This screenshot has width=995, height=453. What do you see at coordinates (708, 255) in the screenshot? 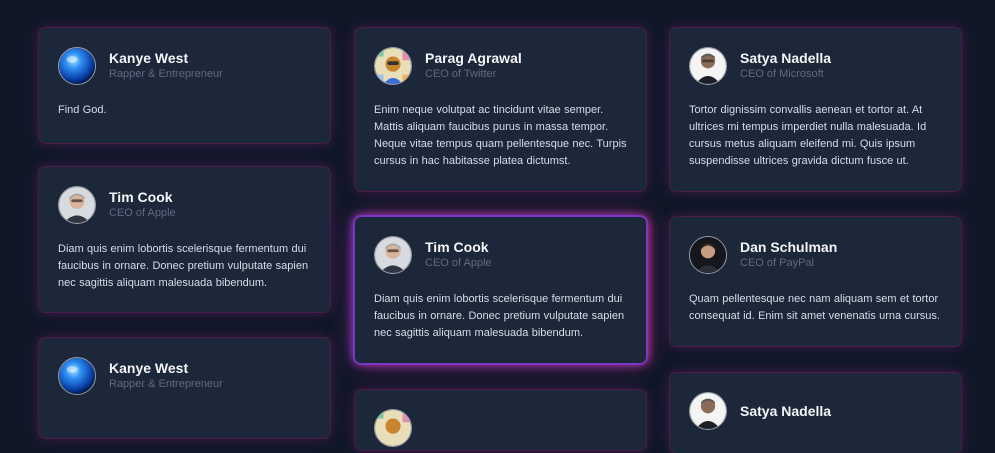
I see `dan-schulman-avatar` at bounding box center [708, 255].